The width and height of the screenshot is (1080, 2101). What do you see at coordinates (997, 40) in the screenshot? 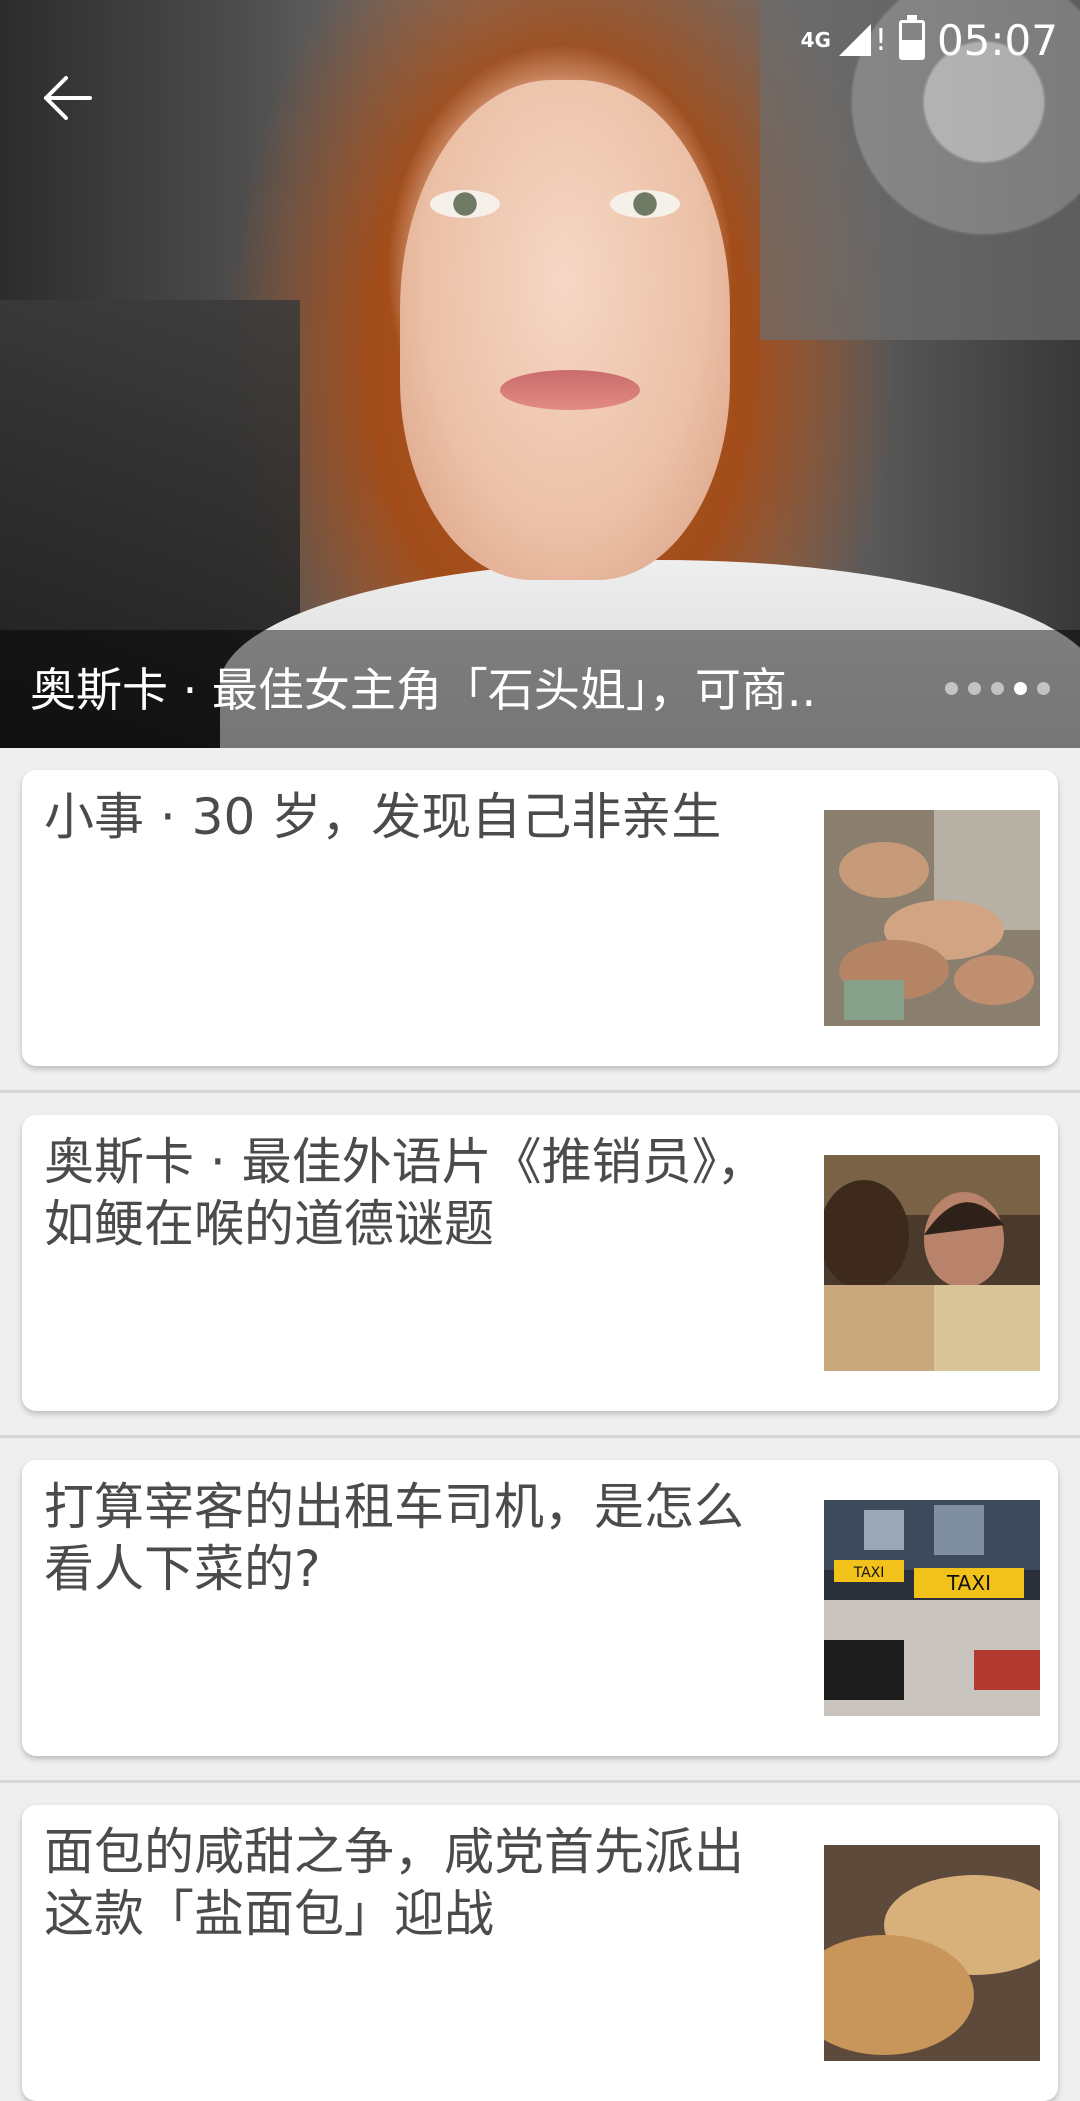
I see `clock: 05:07` at bounding box center [997, 40].